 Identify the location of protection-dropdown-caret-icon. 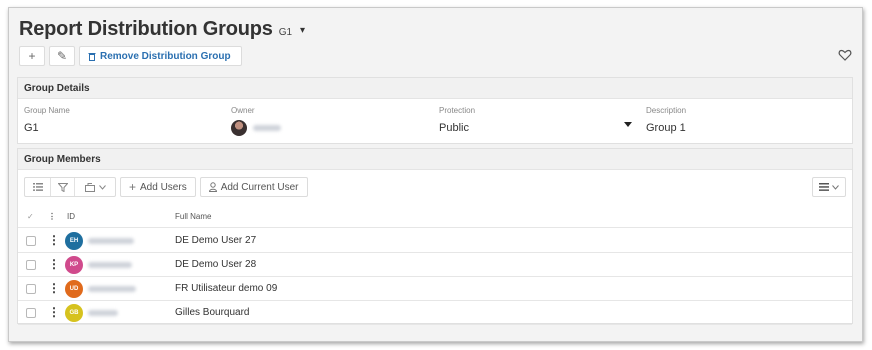
(628, 125).